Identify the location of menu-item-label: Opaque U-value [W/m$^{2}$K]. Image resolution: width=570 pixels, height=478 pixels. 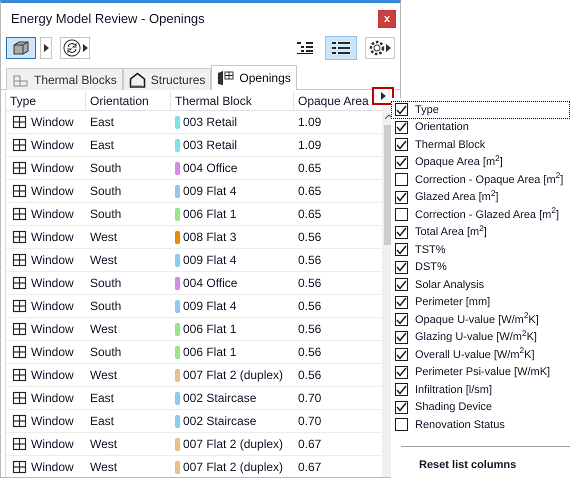
(477, 320).